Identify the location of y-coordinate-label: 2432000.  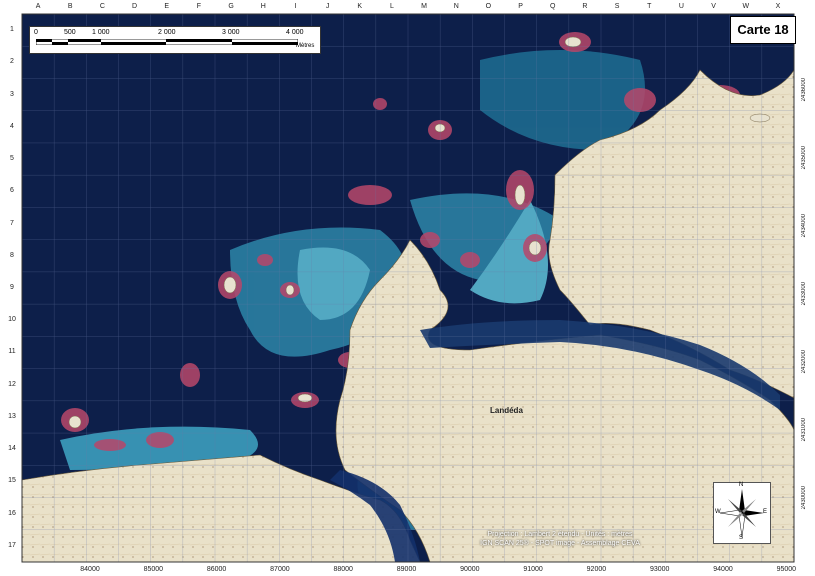
(804, 362).